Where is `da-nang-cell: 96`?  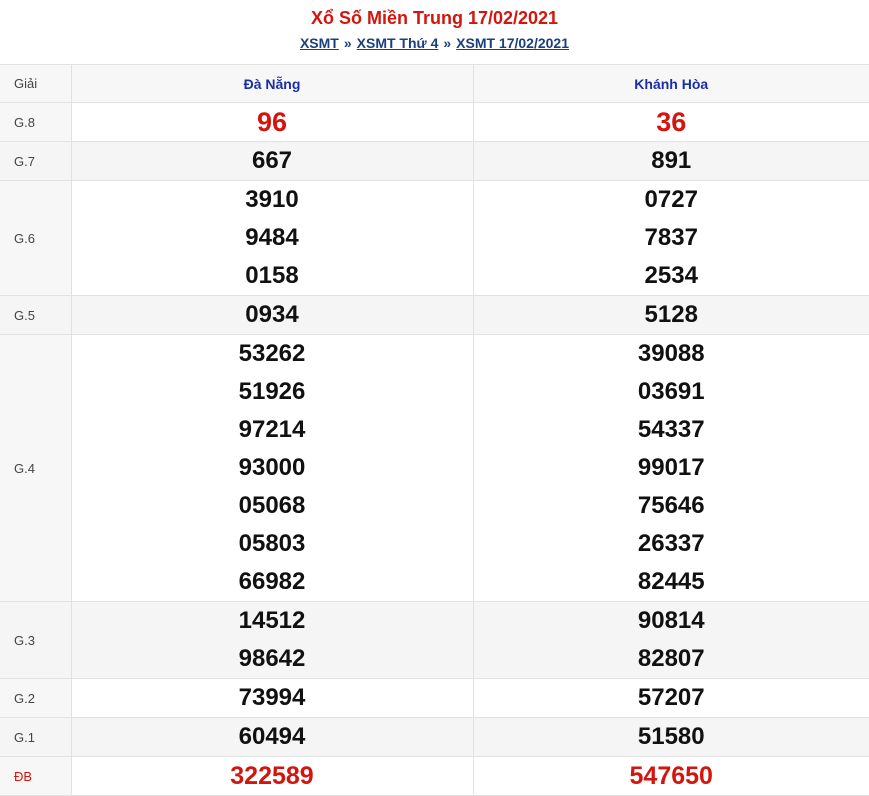 da-nang-cell: 96 is located at coordinates (272, 122).